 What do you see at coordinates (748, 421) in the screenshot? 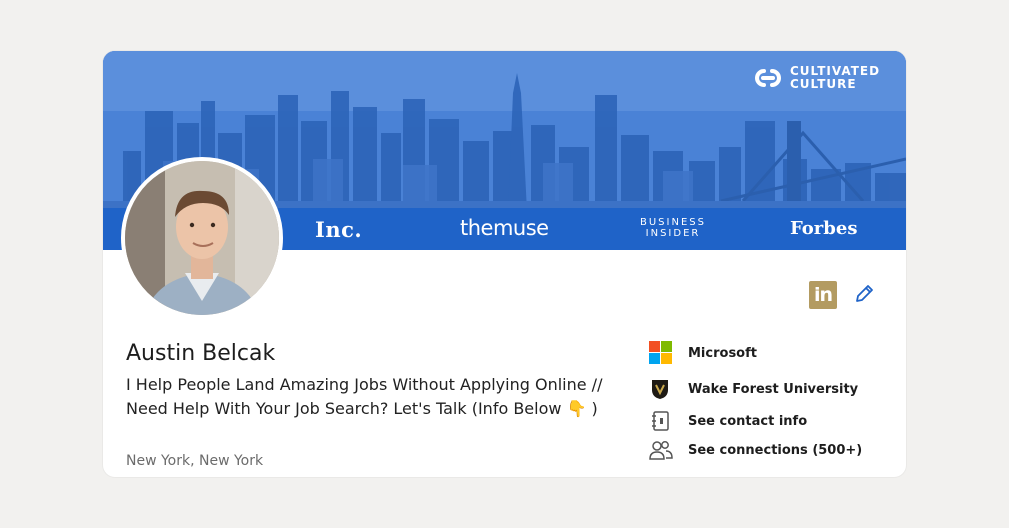
I see `sidebar-item-label: See contact info` at bounding box center [748, 421].